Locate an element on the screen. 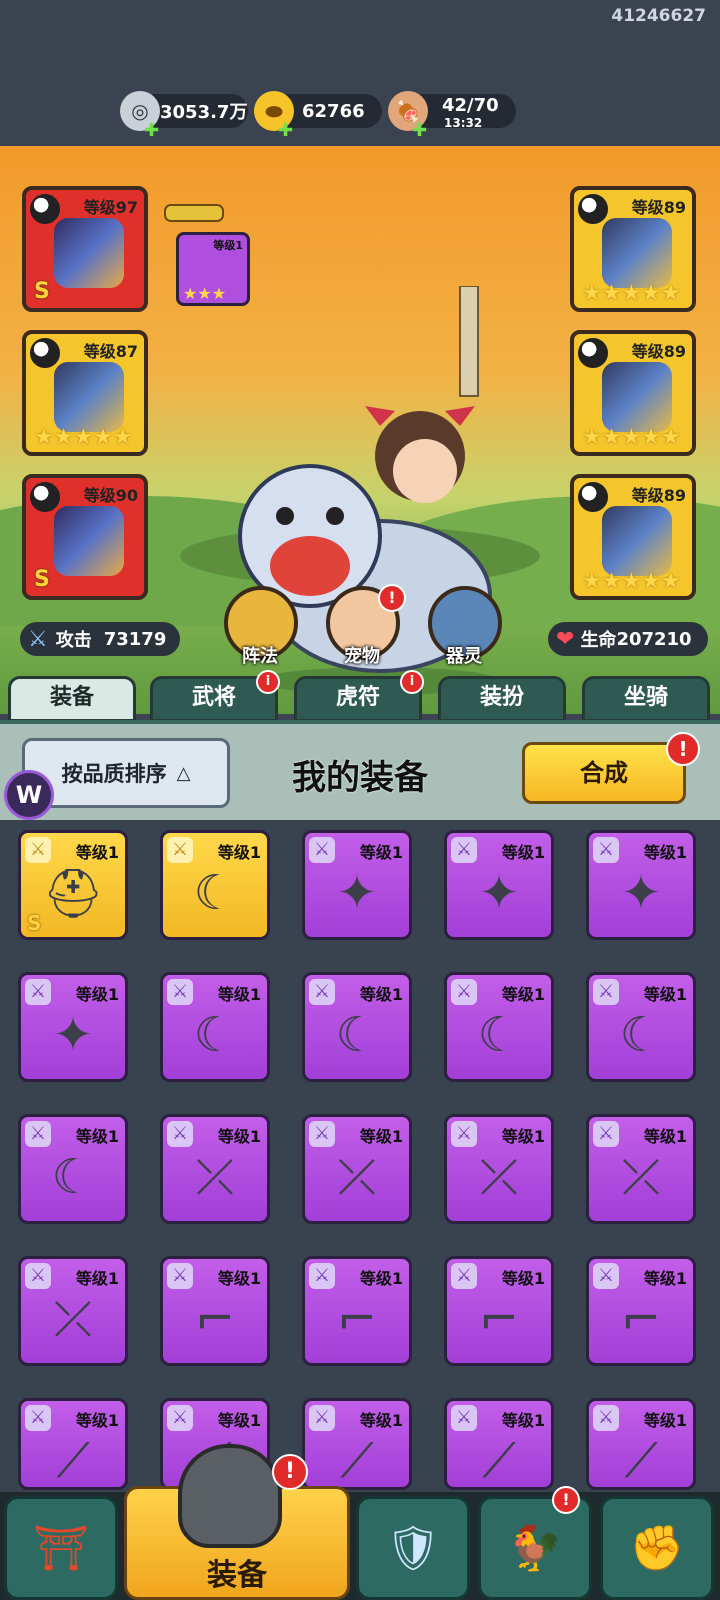 This screenshot has height=1600, width=720. rooster-icon: 🐓 is located at coordinates (535, 1548).